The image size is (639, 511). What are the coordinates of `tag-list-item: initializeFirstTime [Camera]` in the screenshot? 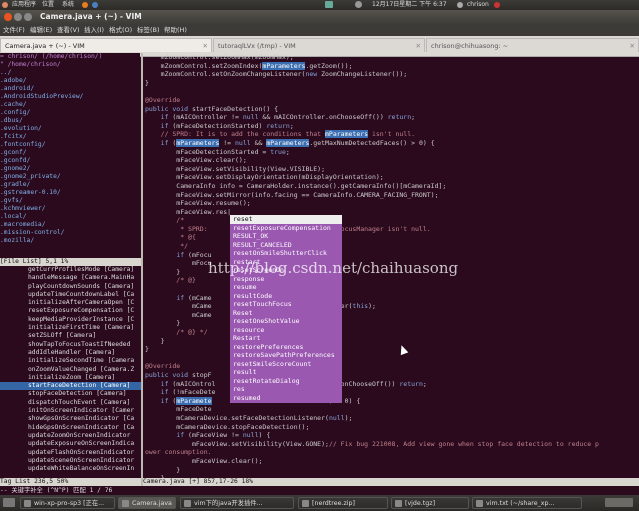 It's located at (71, 328).